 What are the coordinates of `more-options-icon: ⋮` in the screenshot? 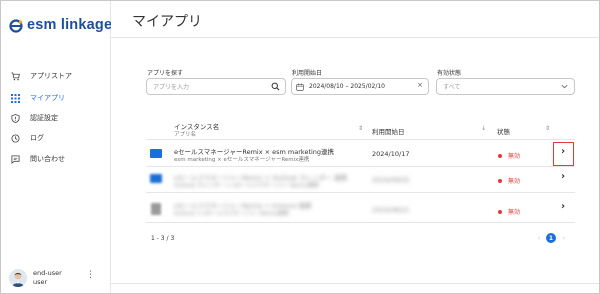 It's located at (90, 275).